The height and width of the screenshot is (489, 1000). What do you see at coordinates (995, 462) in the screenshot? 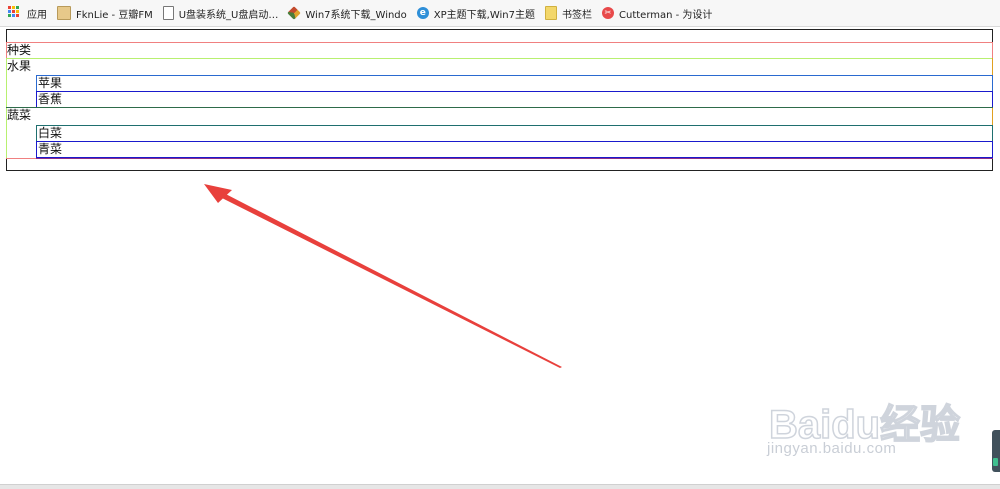
I see `widget-indicator-icon` at bounding box center [995, 462].